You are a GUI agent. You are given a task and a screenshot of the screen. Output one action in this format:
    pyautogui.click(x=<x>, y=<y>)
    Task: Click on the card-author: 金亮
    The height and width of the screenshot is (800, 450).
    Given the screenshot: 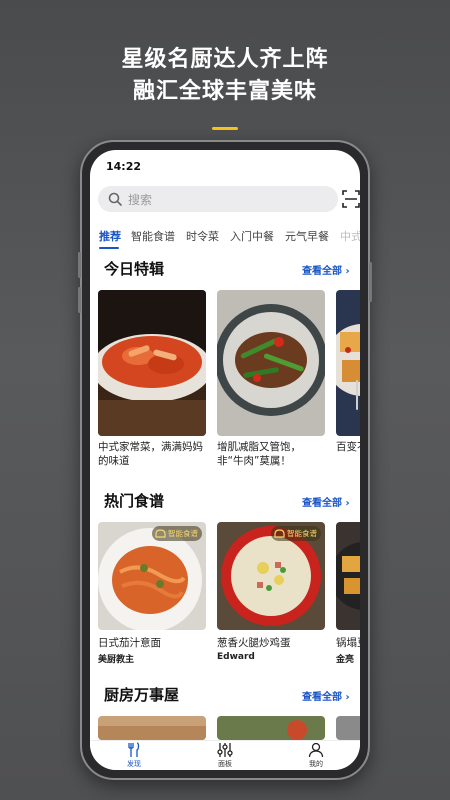 What is the action you would take?
    pyautogui.click(x=345, y=660)
    